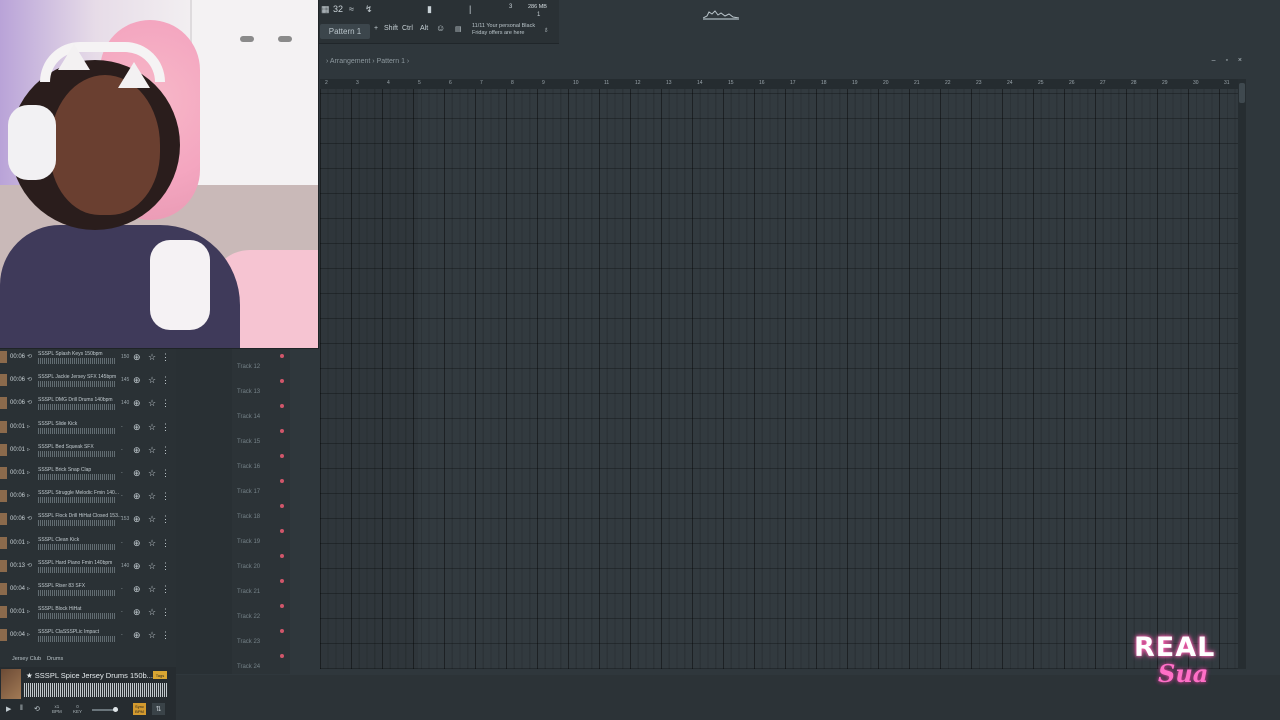  What do you see at coordinates (407, 28) in the screenshot?
I see `ctrl-key: Ctrl` at bounding box center [407, 28].